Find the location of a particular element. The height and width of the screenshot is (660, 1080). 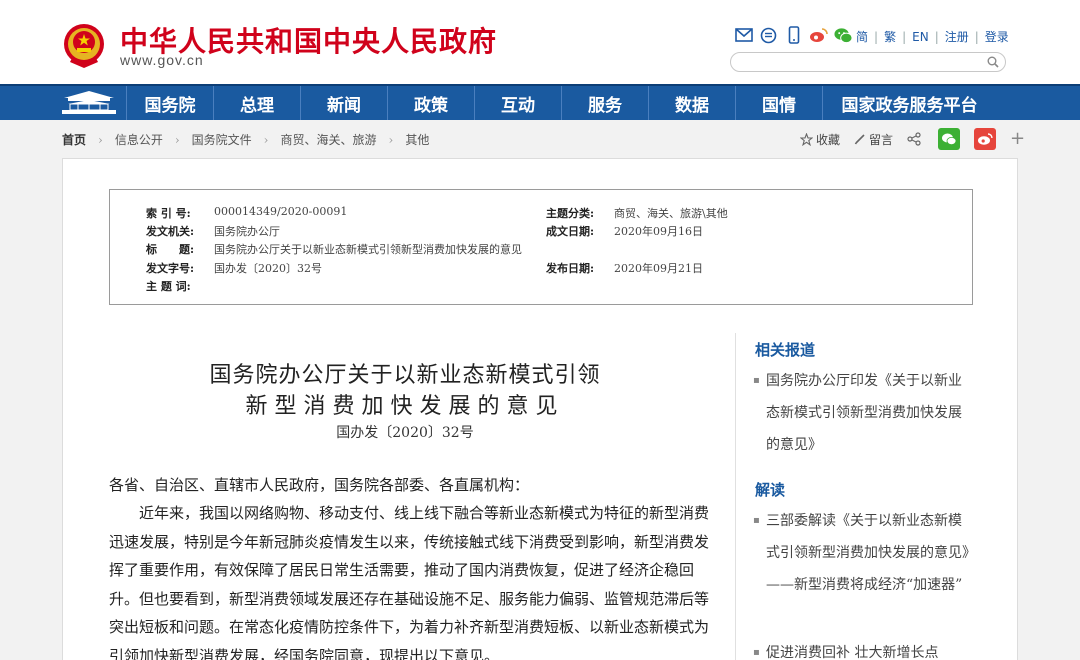

comment-button: 留言 is located at coordinates (873, 139).